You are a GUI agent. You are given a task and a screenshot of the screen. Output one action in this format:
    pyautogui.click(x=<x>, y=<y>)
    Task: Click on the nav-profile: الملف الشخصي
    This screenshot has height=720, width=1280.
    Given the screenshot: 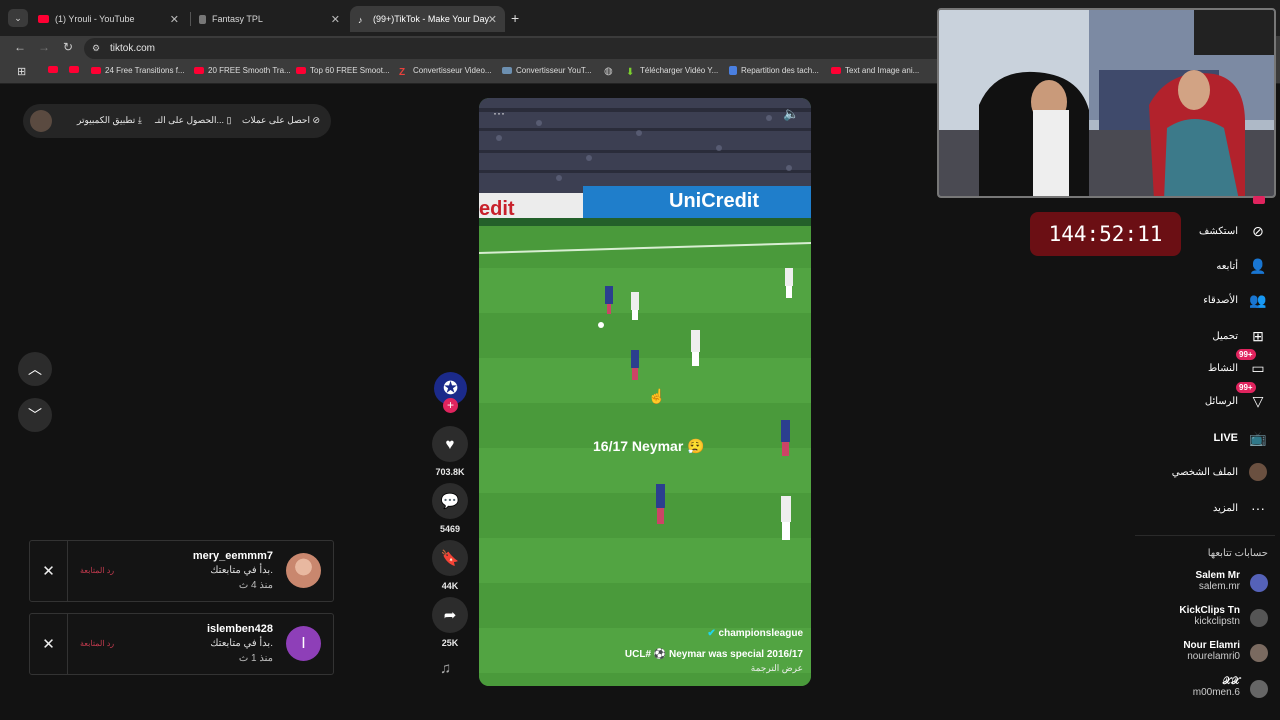 What is the action you would take?
    pyautogui.click(x=1220, y=472)
    